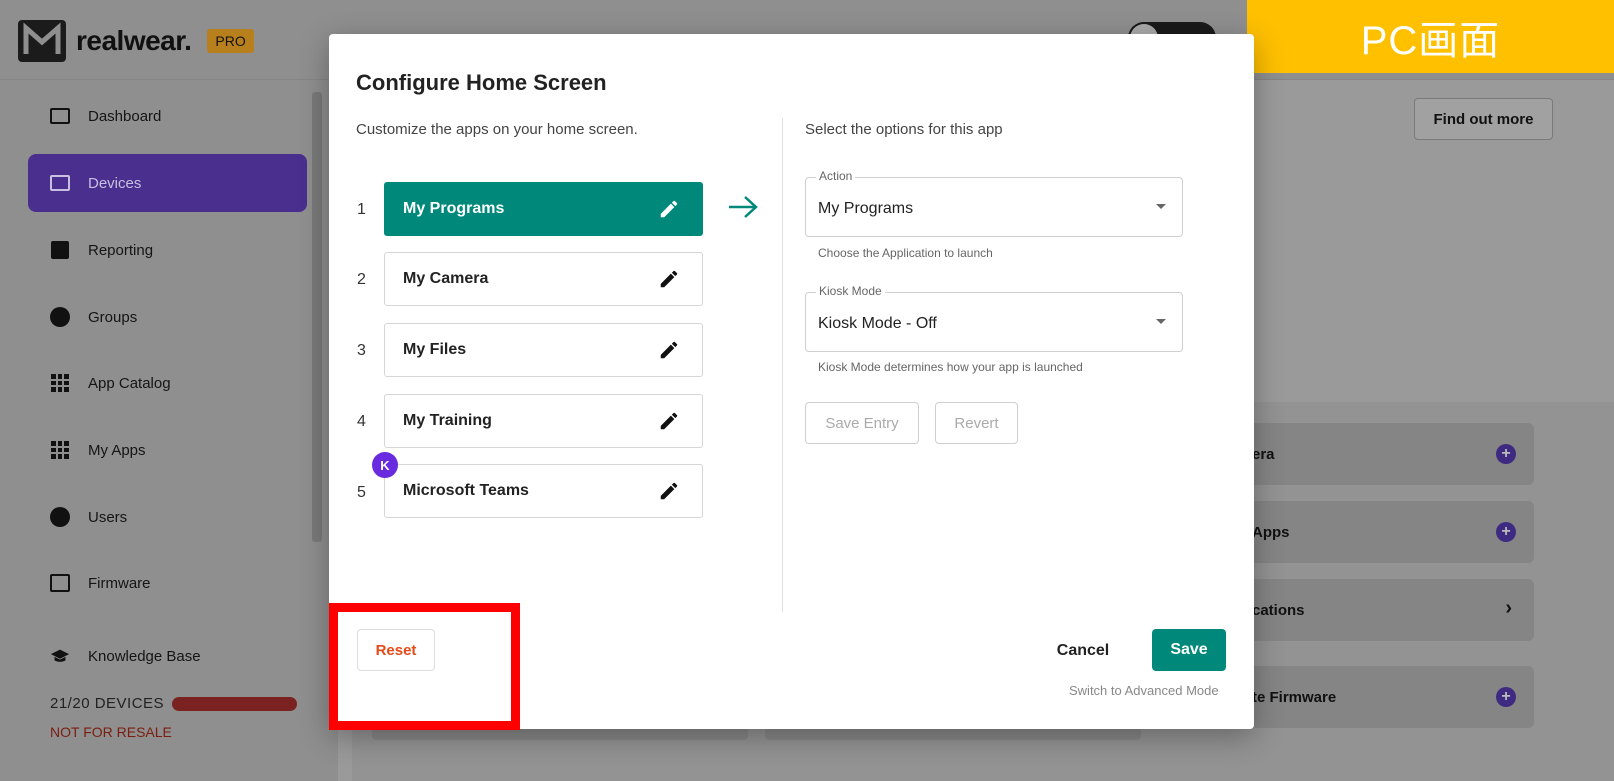 Image resolution: width=1614 pixels, height=781 pixels. What do you see at coordinates (361, 350) in the screenshot?
I see `app-number: 3` at bounding box center [361, 350].